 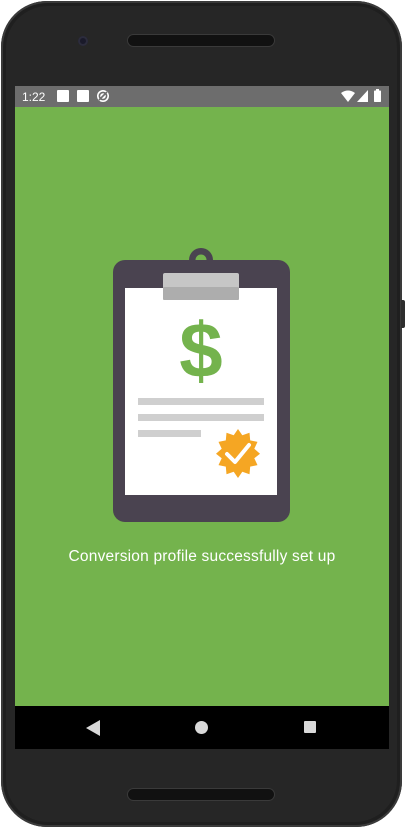 I want to click on battery-icon, so click(x=377, y=95).